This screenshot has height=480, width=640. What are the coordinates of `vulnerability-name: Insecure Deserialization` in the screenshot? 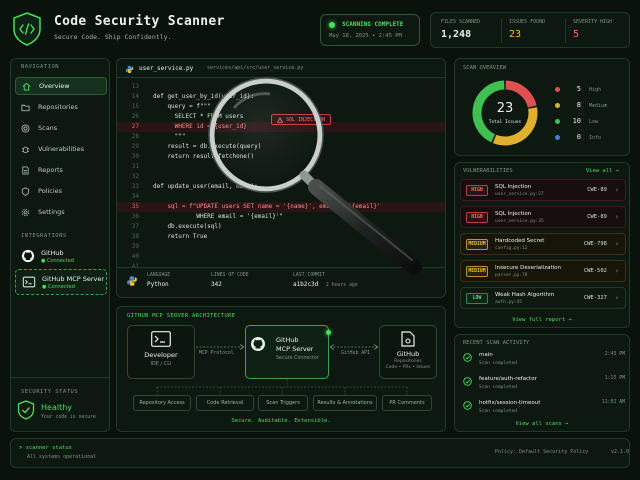 It's located at (528, 268).